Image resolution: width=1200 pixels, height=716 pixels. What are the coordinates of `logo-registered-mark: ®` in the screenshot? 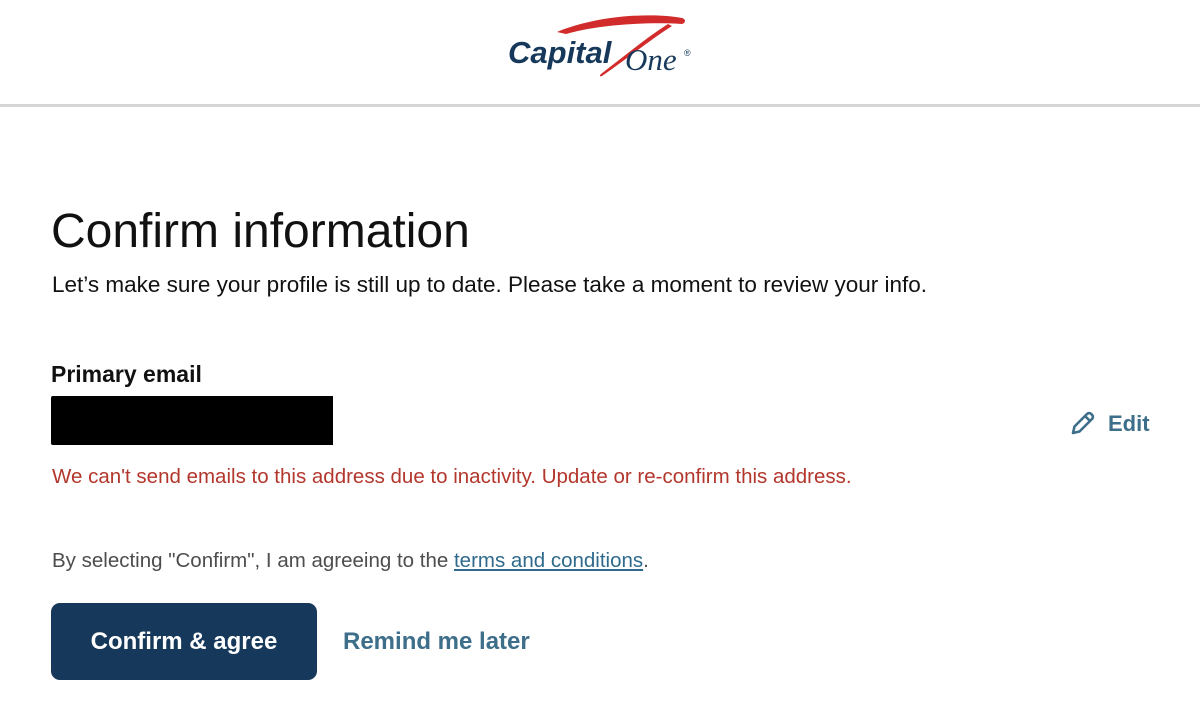 It's located at (687, 53).